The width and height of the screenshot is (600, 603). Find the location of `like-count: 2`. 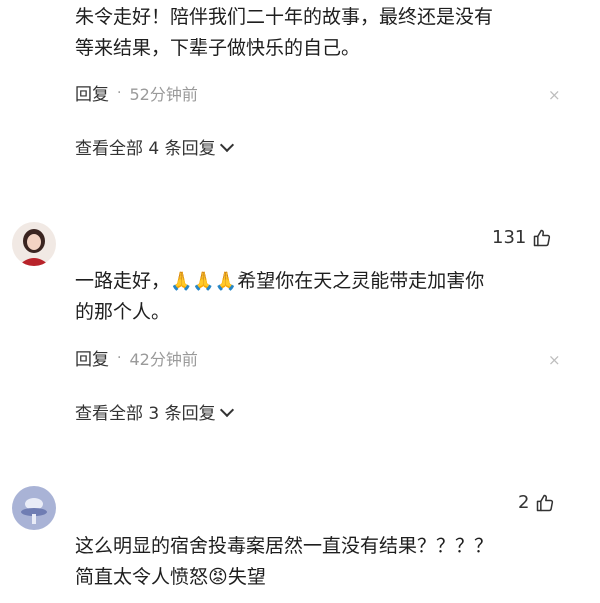

like-count: 2 is located at coordinates (524, 502).